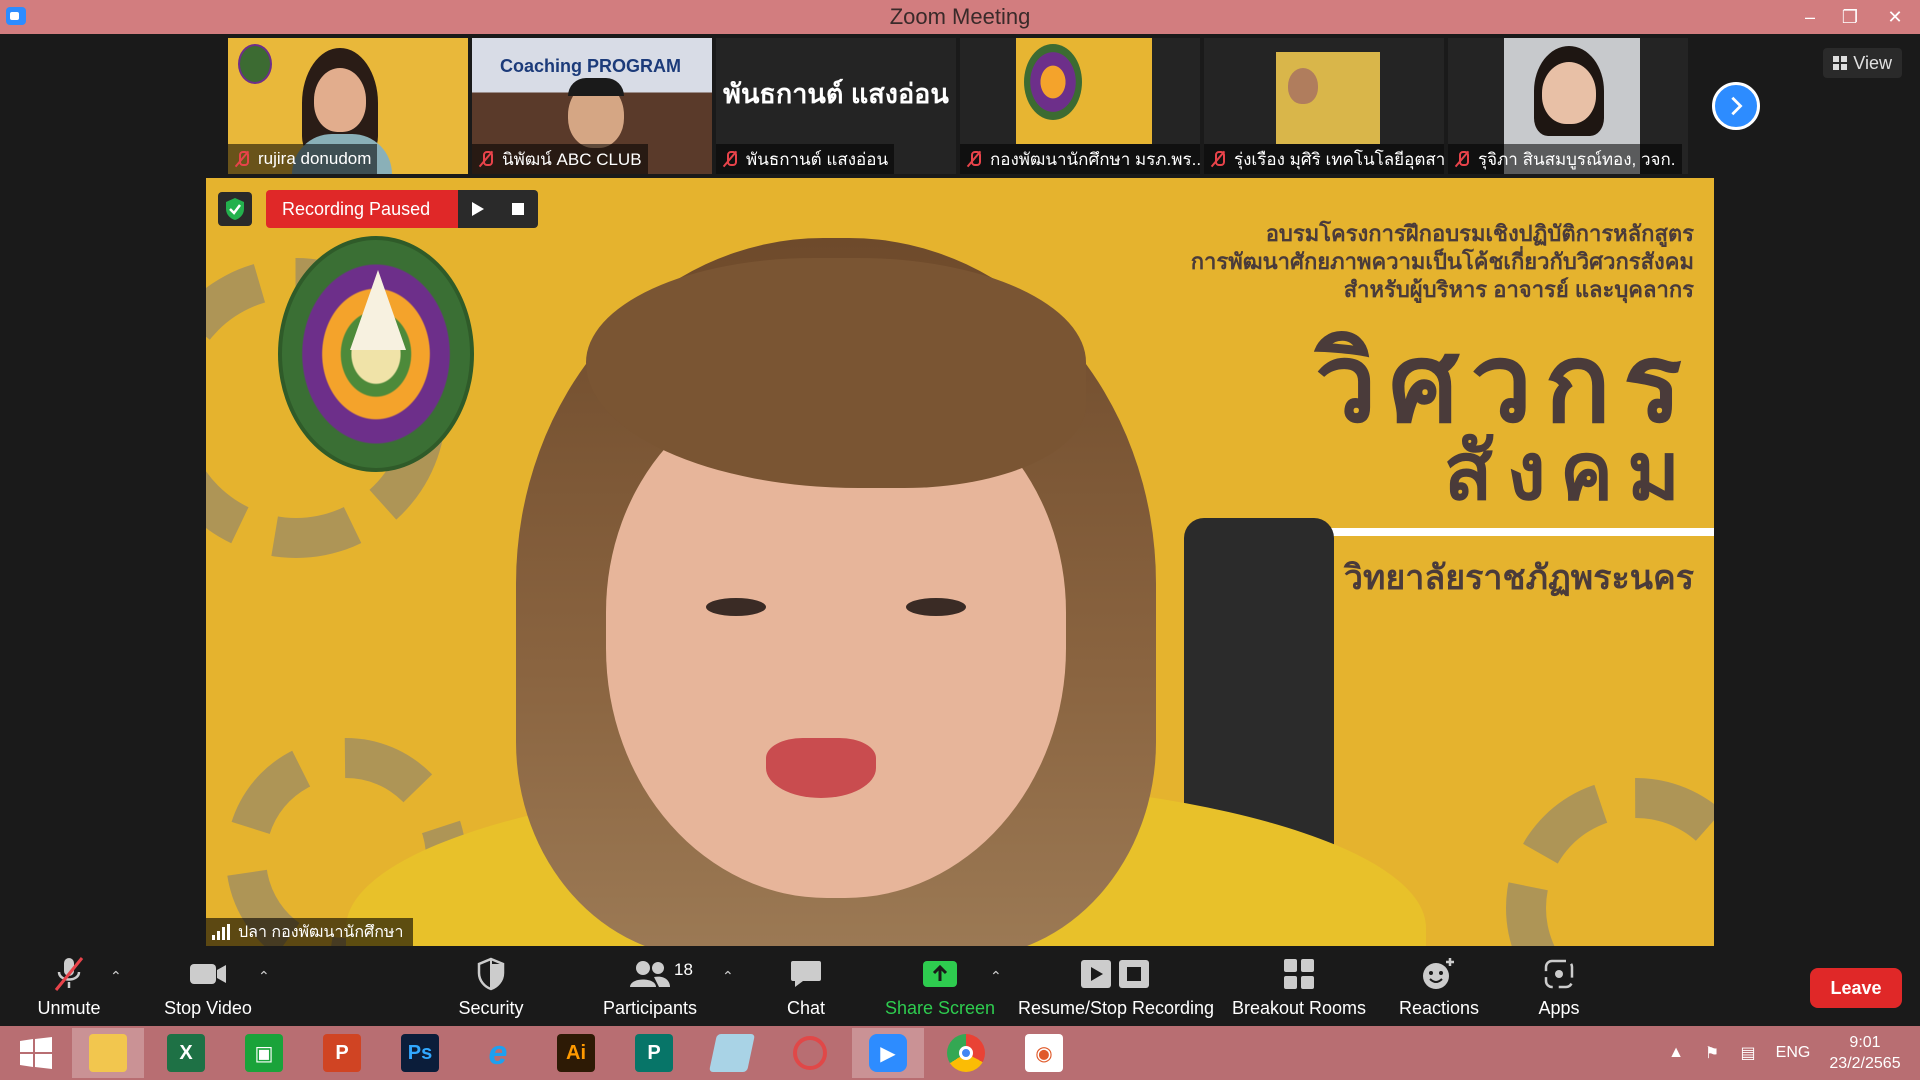  What do you see at coordinates (221, 932) in the screenshot?
I see `signal-strength-icon` at bounding box center [221, 932].